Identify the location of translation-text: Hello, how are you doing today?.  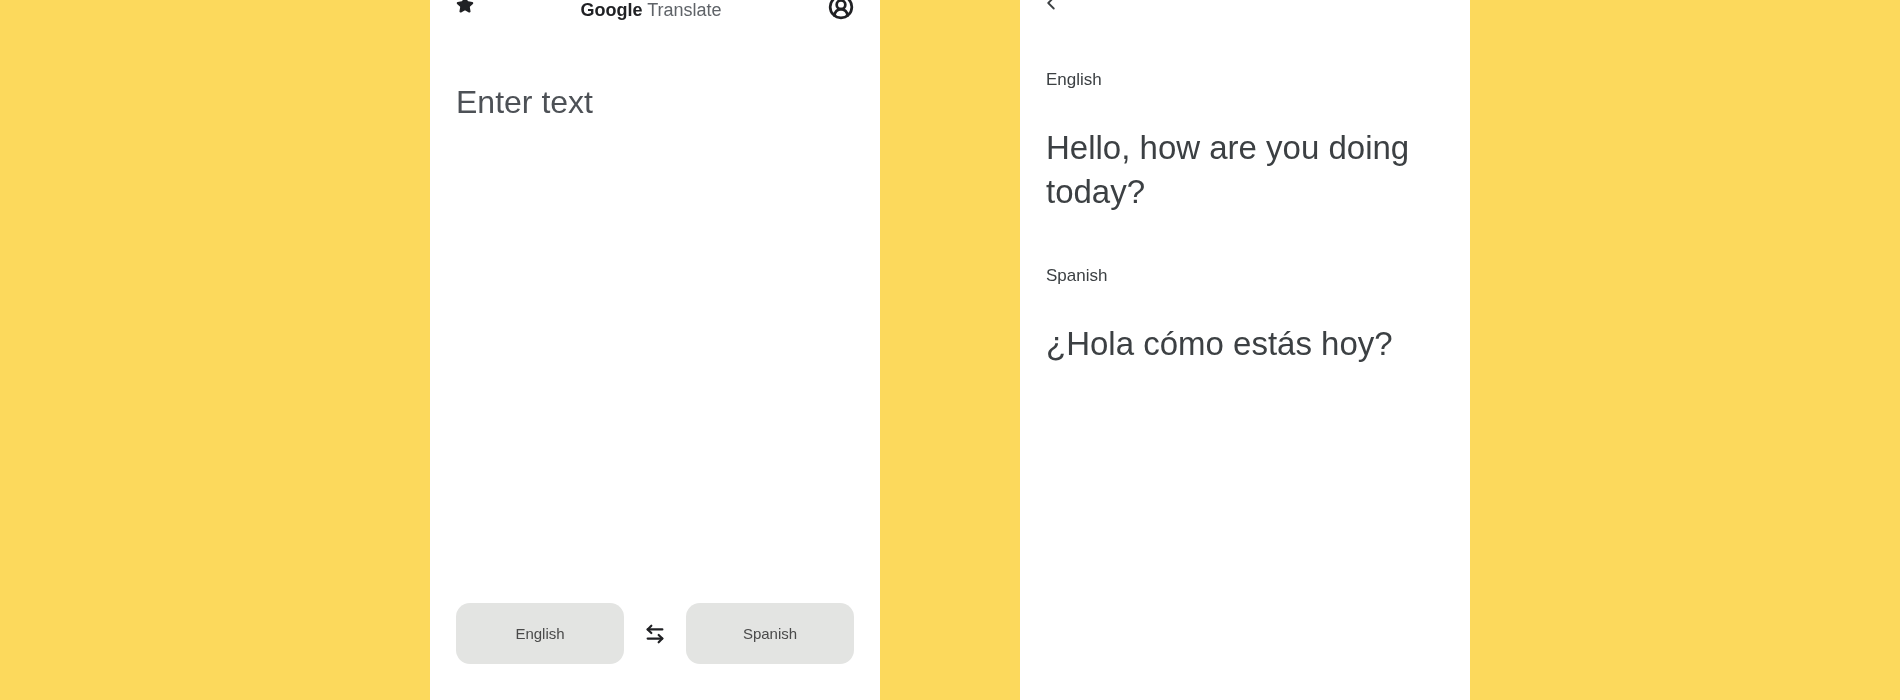
(1228, 170).